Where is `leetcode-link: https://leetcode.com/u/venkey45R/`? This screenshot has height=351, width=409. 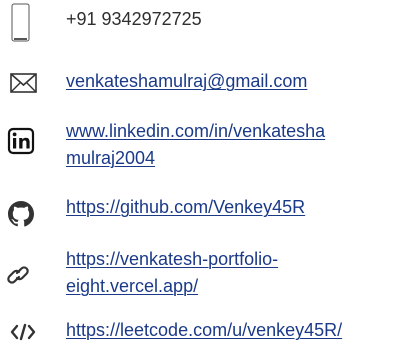
leetcode-link: https://leetcode.com/u/venkey45R/ is located at coordinates (204, 330).